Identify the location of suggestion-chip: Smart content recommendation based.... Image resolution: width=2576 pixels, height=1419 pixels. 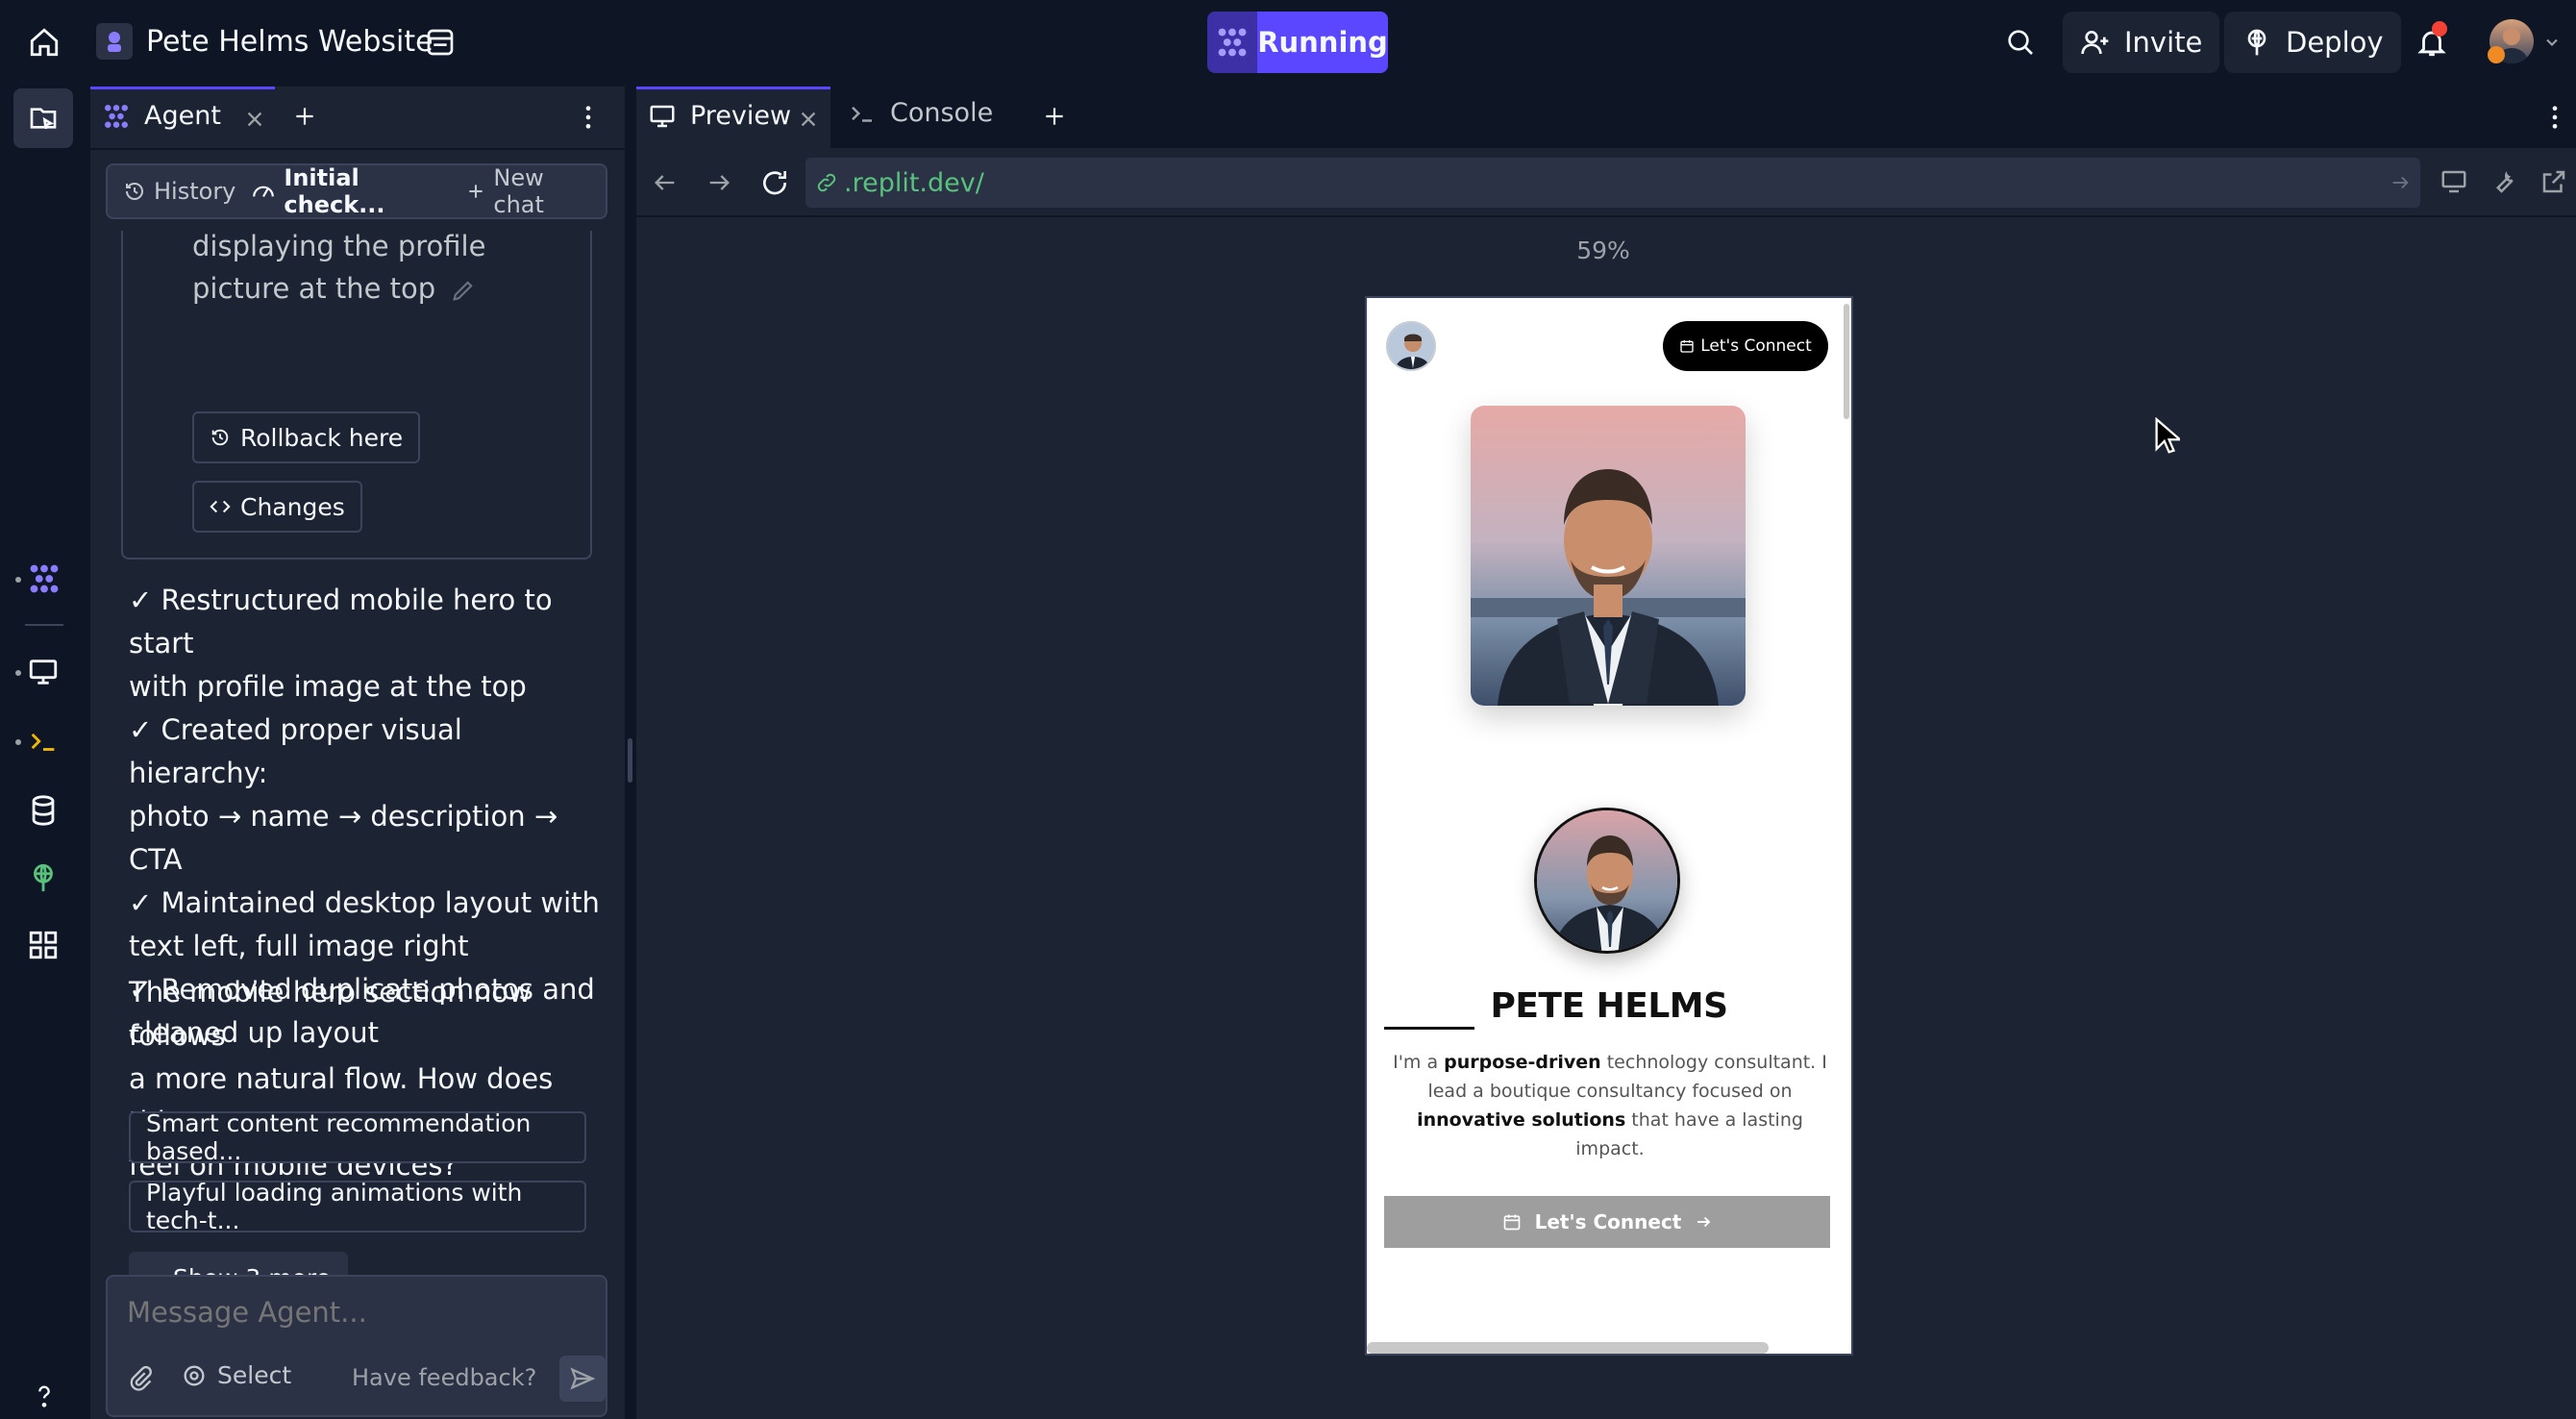
(357, 1137).